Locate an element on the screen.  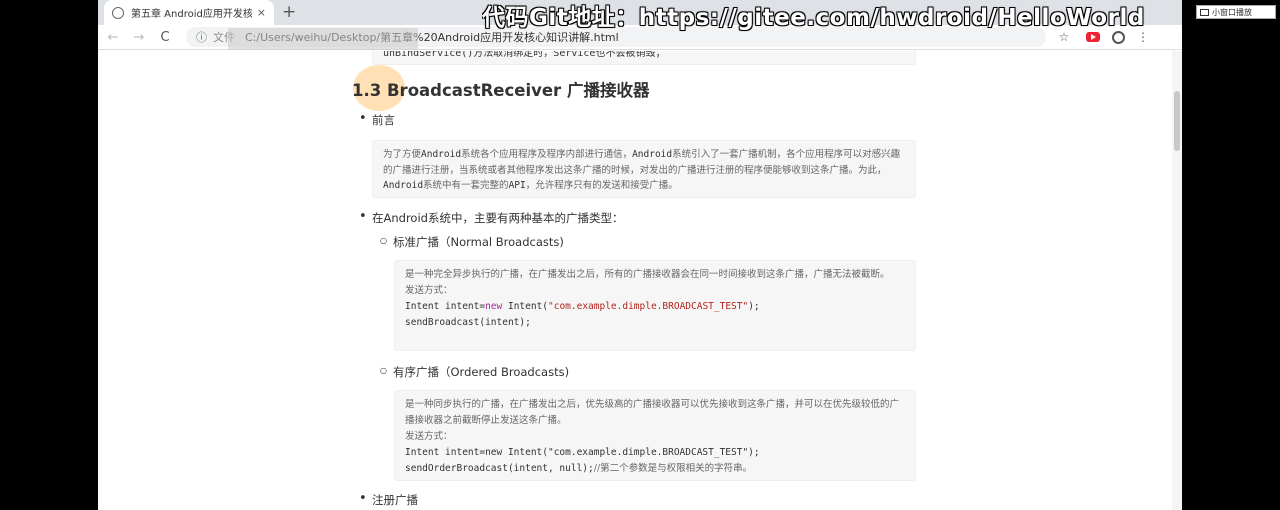
tab-title: 第五章 Android应用开发核心知 is located at coordinates (191, 14).